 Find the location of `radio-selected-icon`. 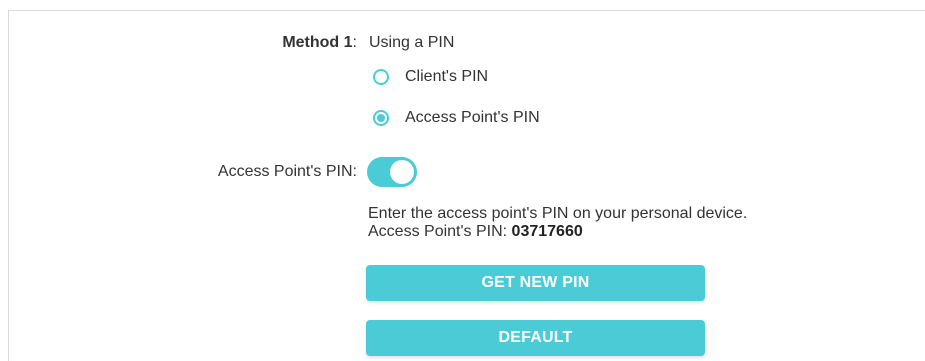

radio-selected-icon is located at coordinates (381, 118).